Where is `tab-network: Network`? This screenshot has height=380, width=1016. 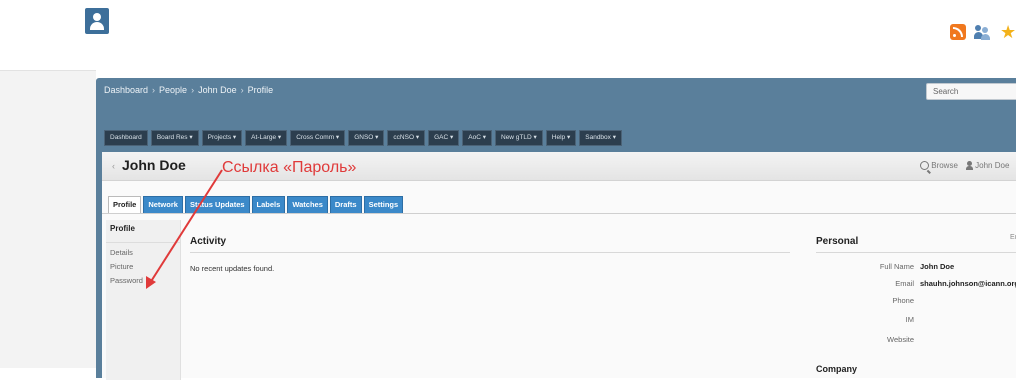
tab-network: Network is located at coordinates (163, 205).